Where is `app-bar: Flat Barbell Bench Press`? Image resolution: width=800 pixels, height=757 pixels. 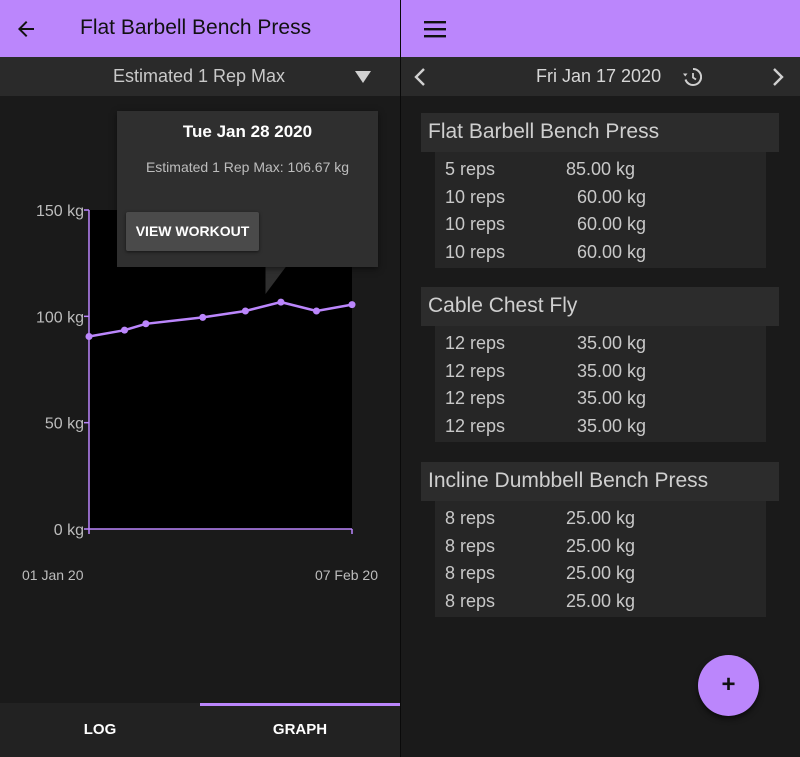
app-bar: Flat Barbell Bench Press is located at coordinates (200, 28).